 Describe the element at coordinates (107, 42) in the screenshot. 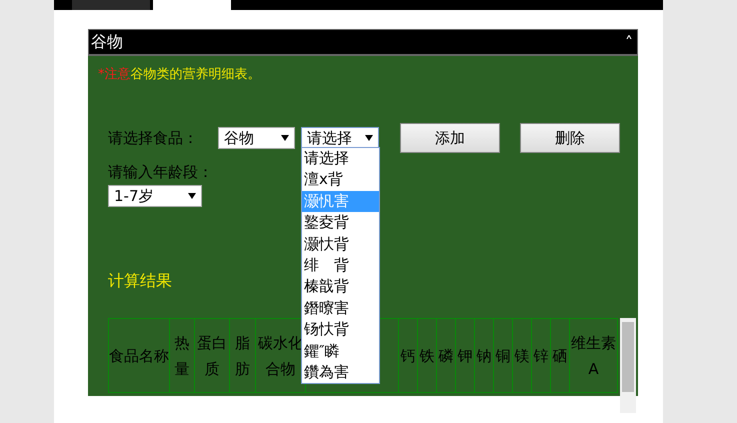

I see `panel-title: 谷物` at that location.